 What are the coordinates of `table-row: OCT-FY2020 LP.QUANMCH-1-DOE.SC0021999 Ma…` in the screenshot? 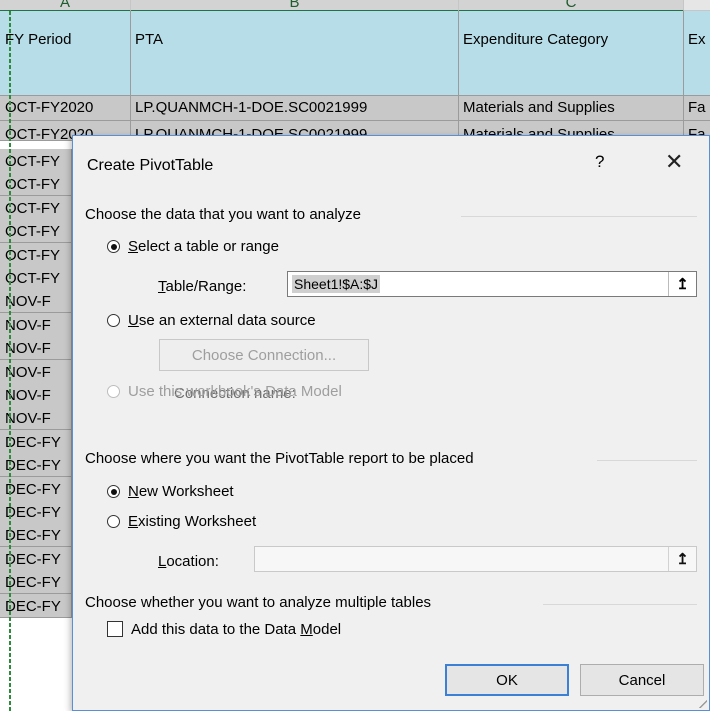 It's located at (355, 108).